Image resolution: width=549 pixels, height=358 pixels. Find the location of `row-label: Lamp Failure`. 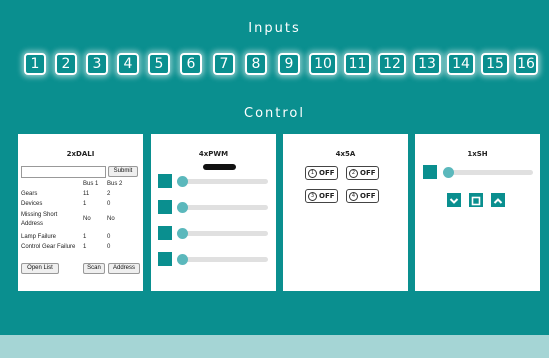

row-label: Lamp Failure is located at coordinates (39, 237).